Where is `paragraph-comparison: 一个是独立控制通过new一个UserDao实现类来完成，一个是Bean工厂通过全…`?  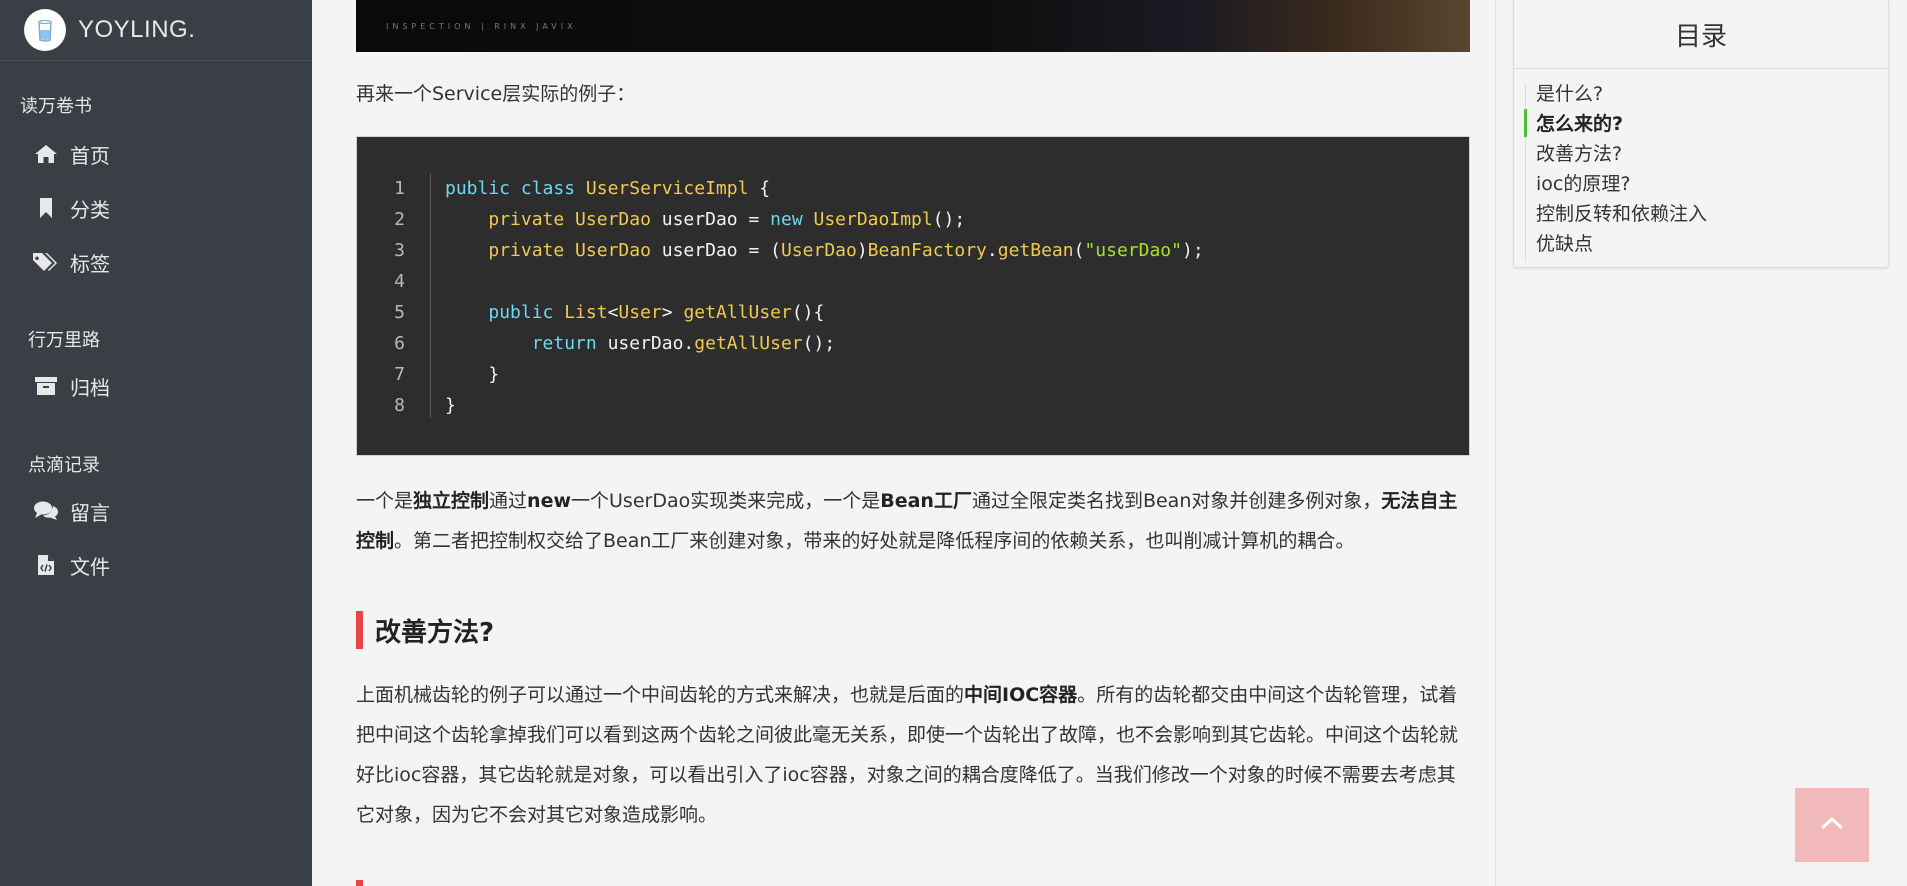
paragraph-comparison: 一个是独立控制通过new一个UserDao实现类来完成，一个是Bean工厂通过全… is located at coordinates (907, 521).